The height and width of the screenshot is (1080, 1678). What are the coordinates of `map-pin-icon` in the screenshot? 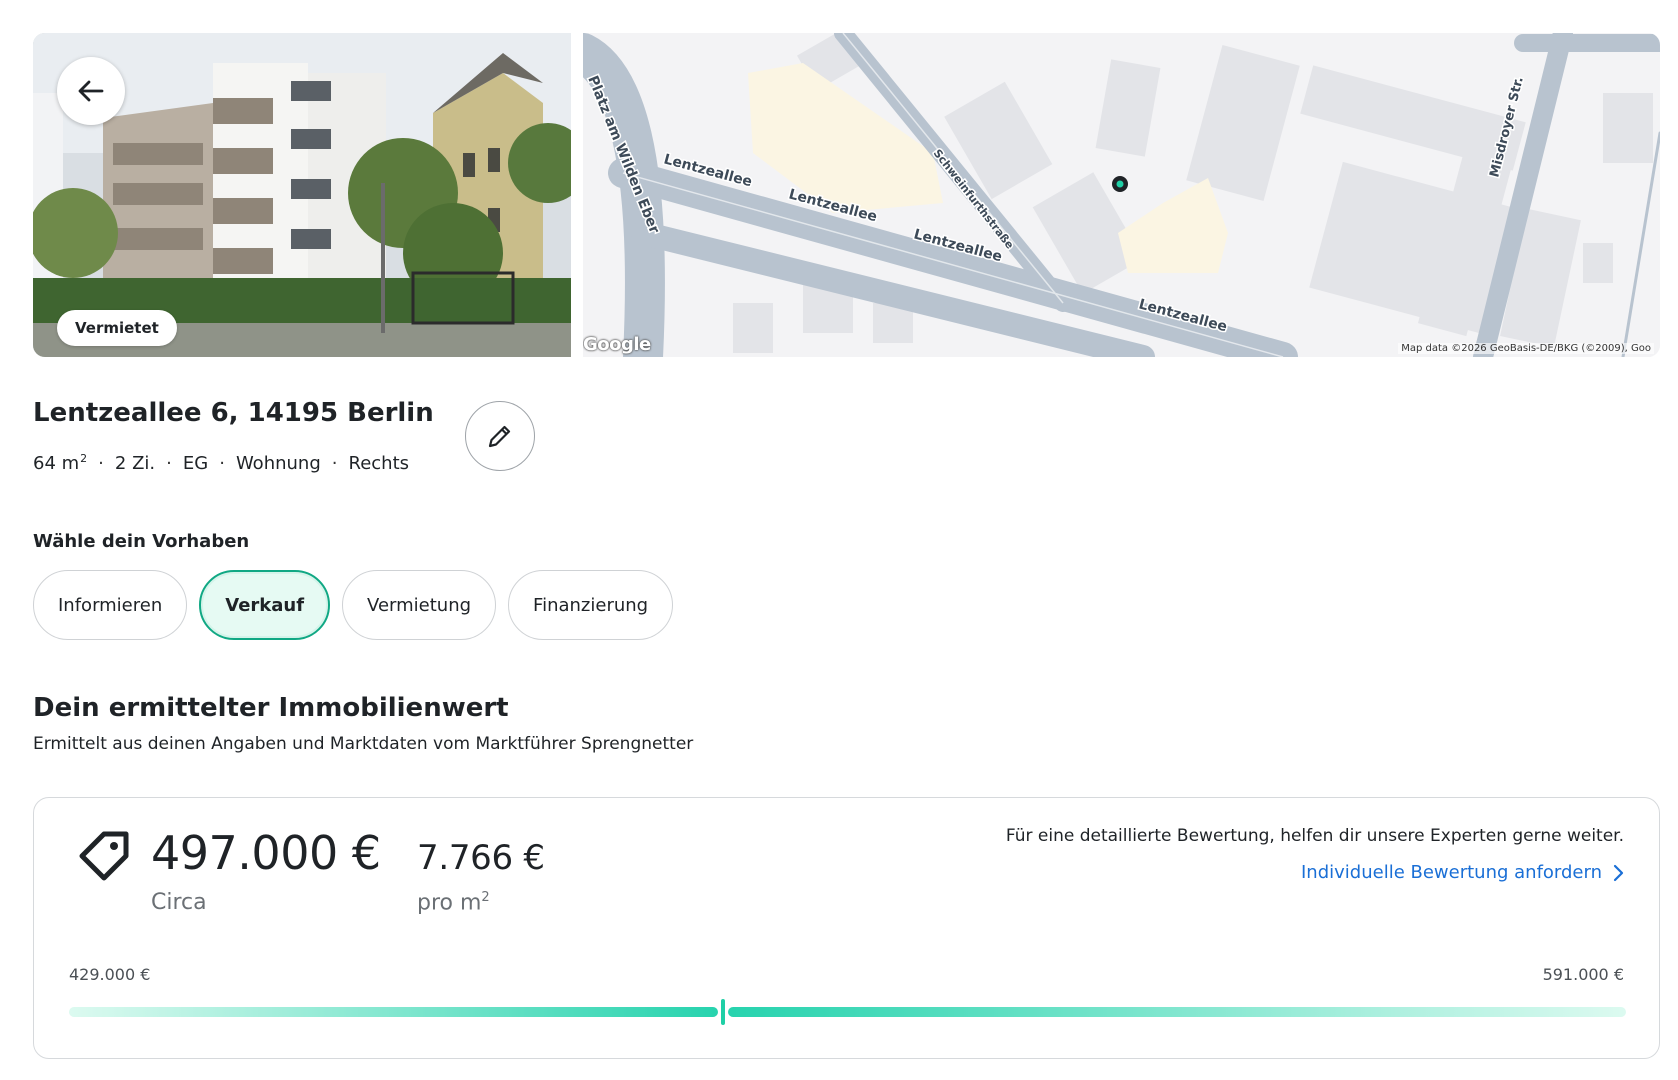 It's located at (1120, 184).